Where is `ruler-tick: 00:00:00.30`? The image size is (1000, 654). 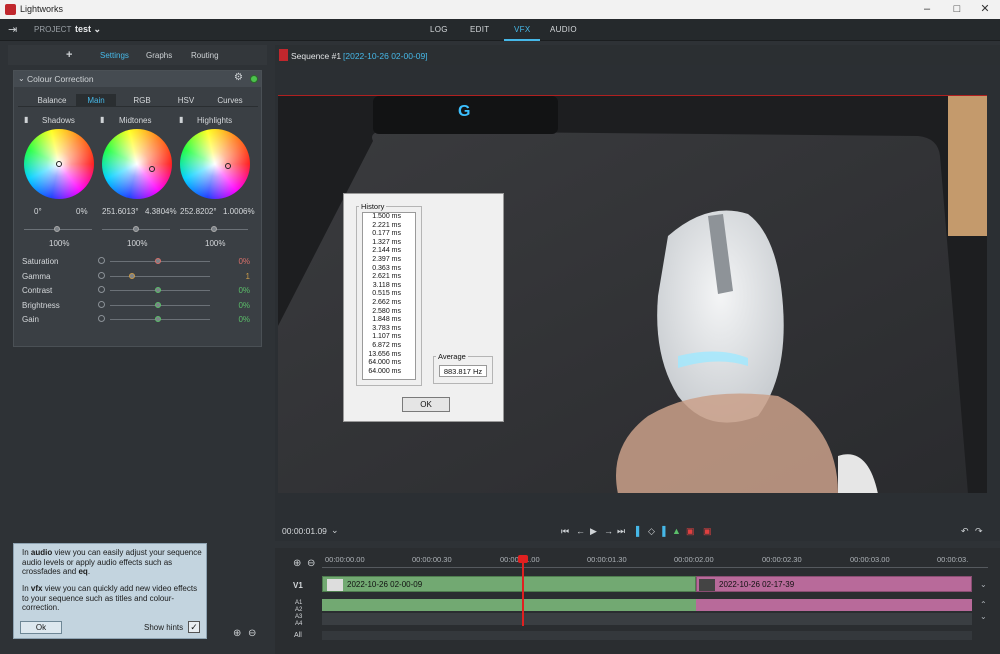 ruler-tick: 00:00:00.30 is located at coordinates (432, 559).